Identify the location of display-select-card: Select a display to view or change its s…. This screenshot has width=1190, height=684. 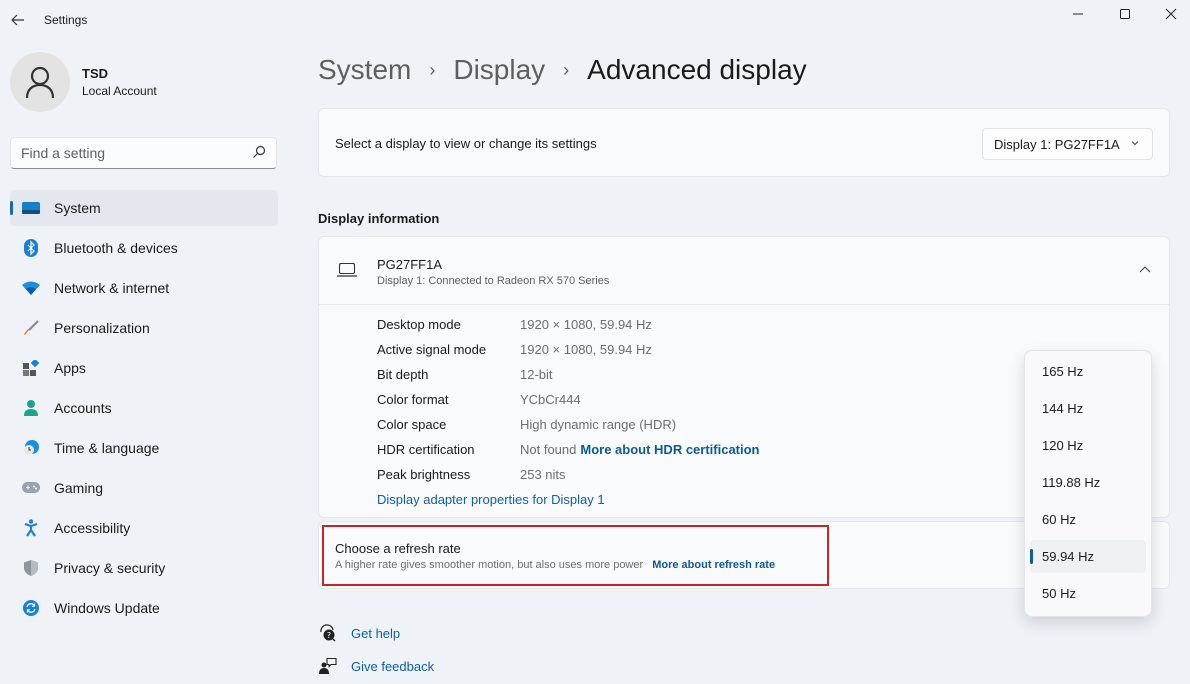
(744, 142).